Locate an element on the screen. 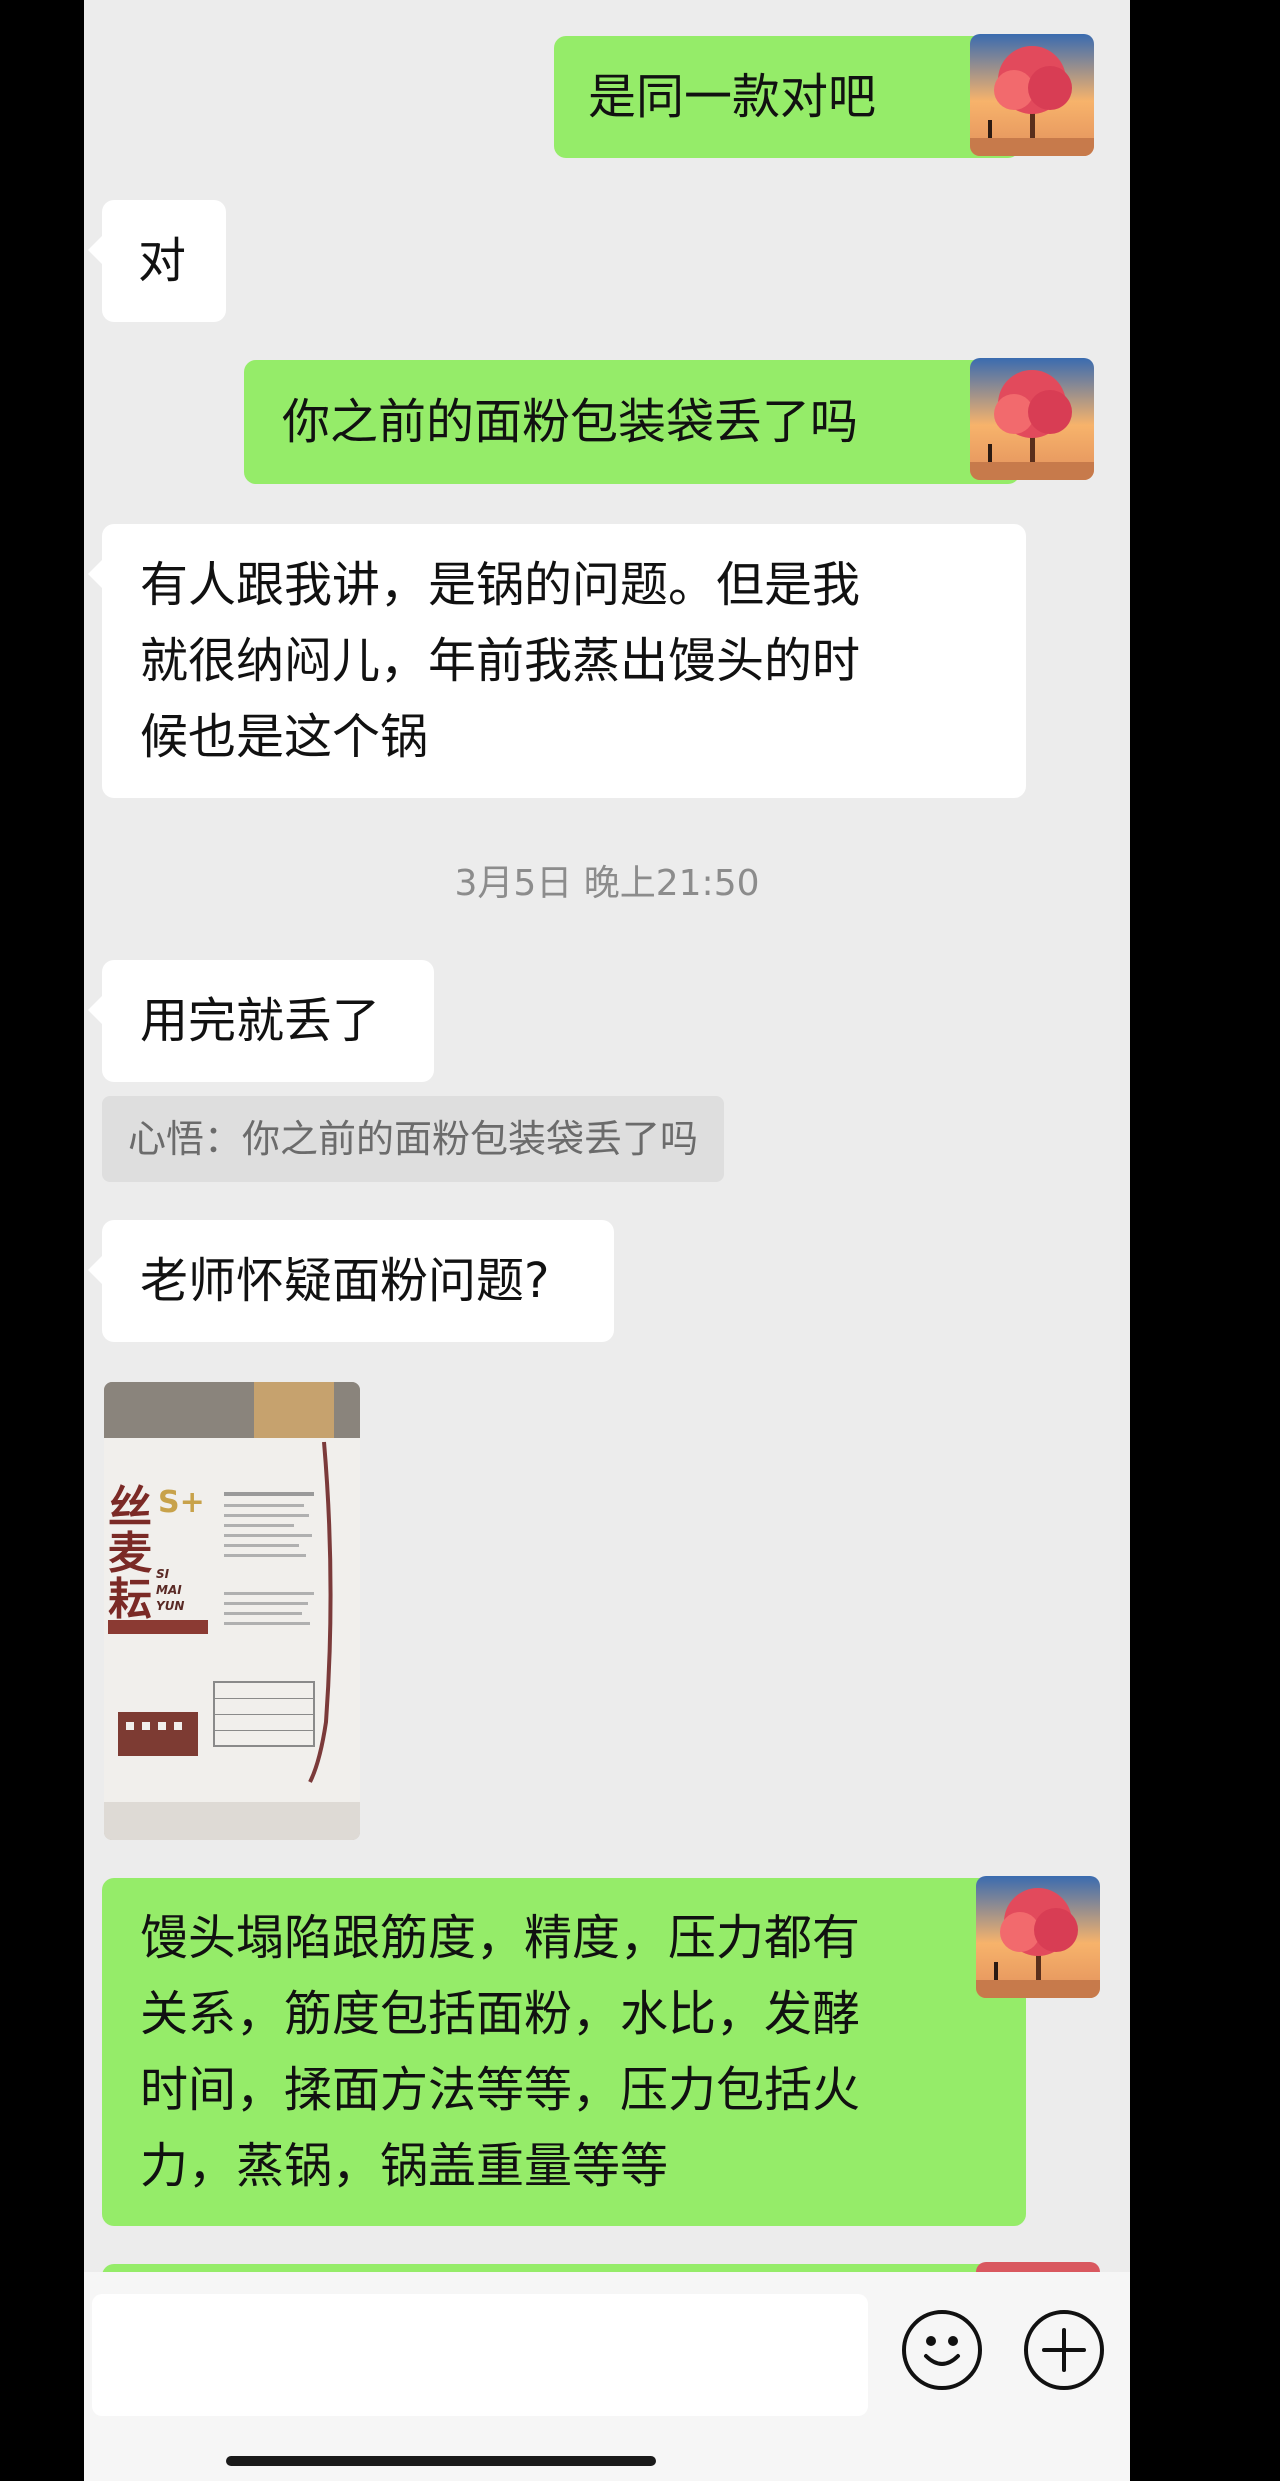 This screenshot has width=1280, height=2481. svg-text: MAI is located at coordinates (169, 1590).